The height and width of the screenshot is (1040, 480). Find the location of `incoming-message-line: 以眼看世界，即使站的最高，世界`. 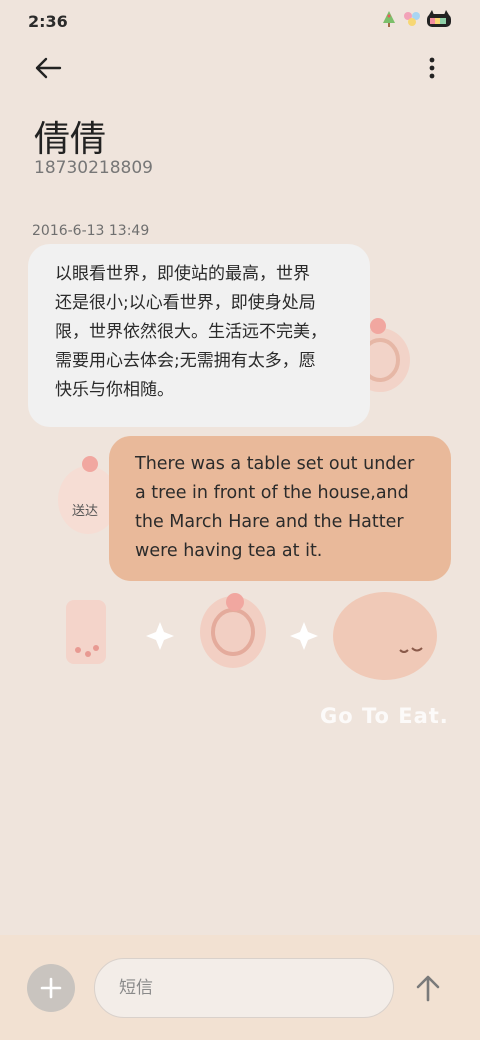

incoming-message-line: 以眼看世界，即使站的最高，世界 is located at coordinates (182, 274).